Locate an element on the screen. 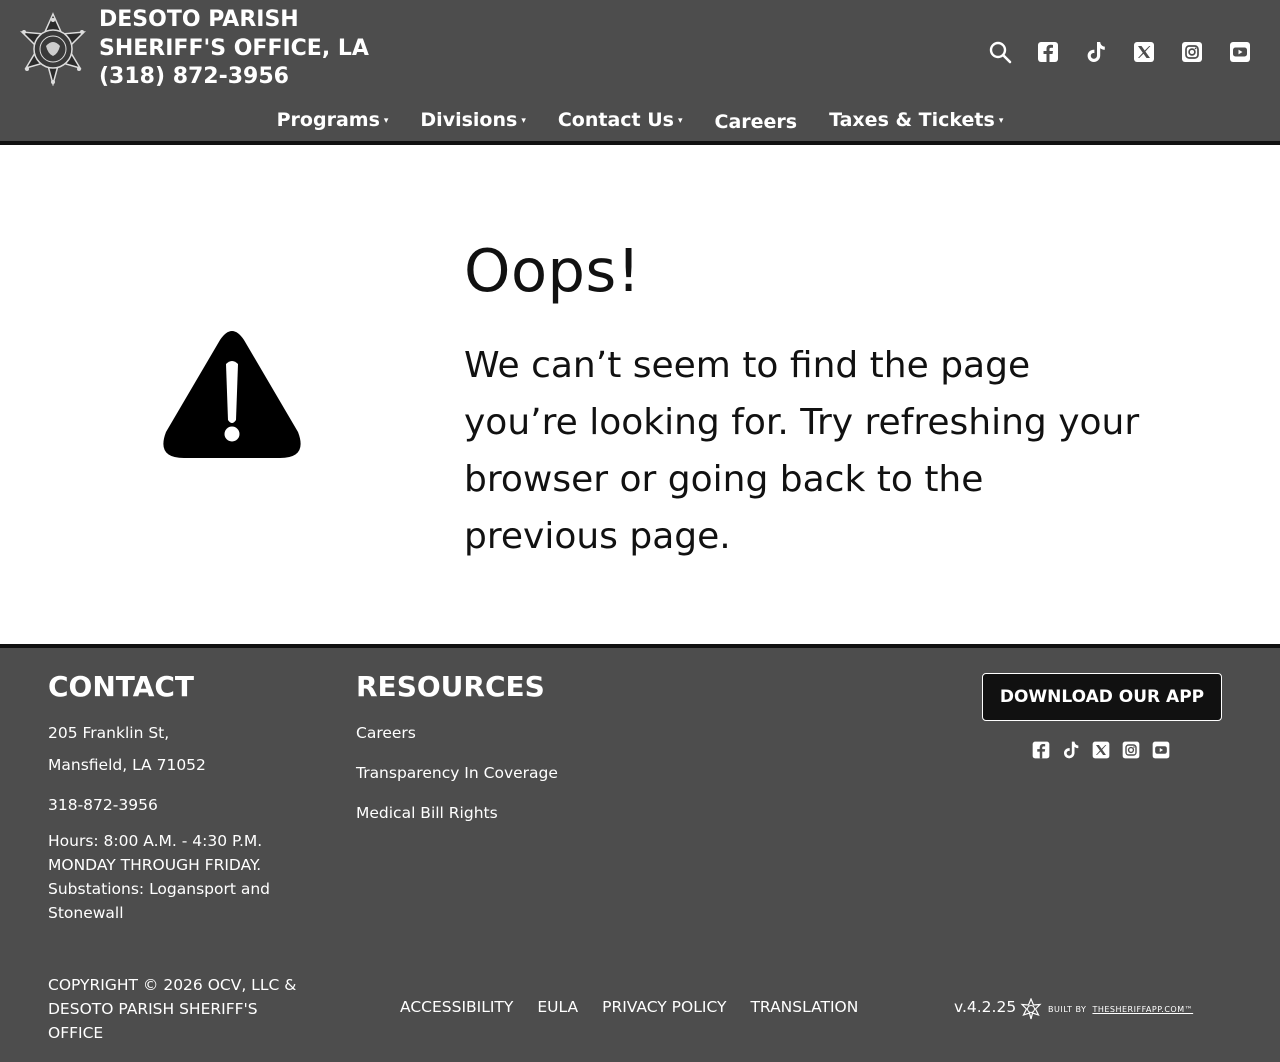 The image size is (1280, 1062). contact-phone-link: 318-872-3956 is located at coordinates (103, 805).